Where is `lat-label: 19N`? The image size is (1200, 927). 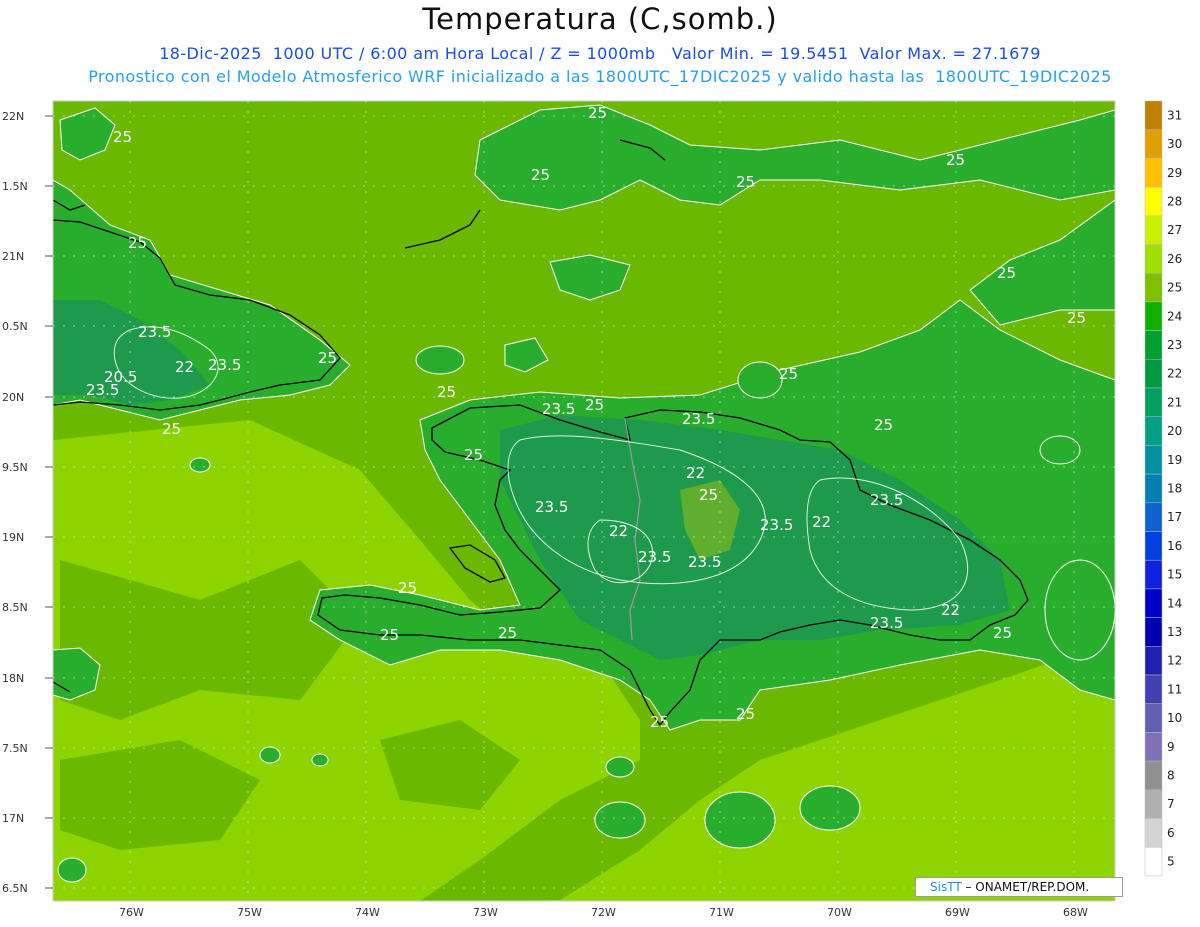 lat-label: 19N is located at coordinates (13, 537).